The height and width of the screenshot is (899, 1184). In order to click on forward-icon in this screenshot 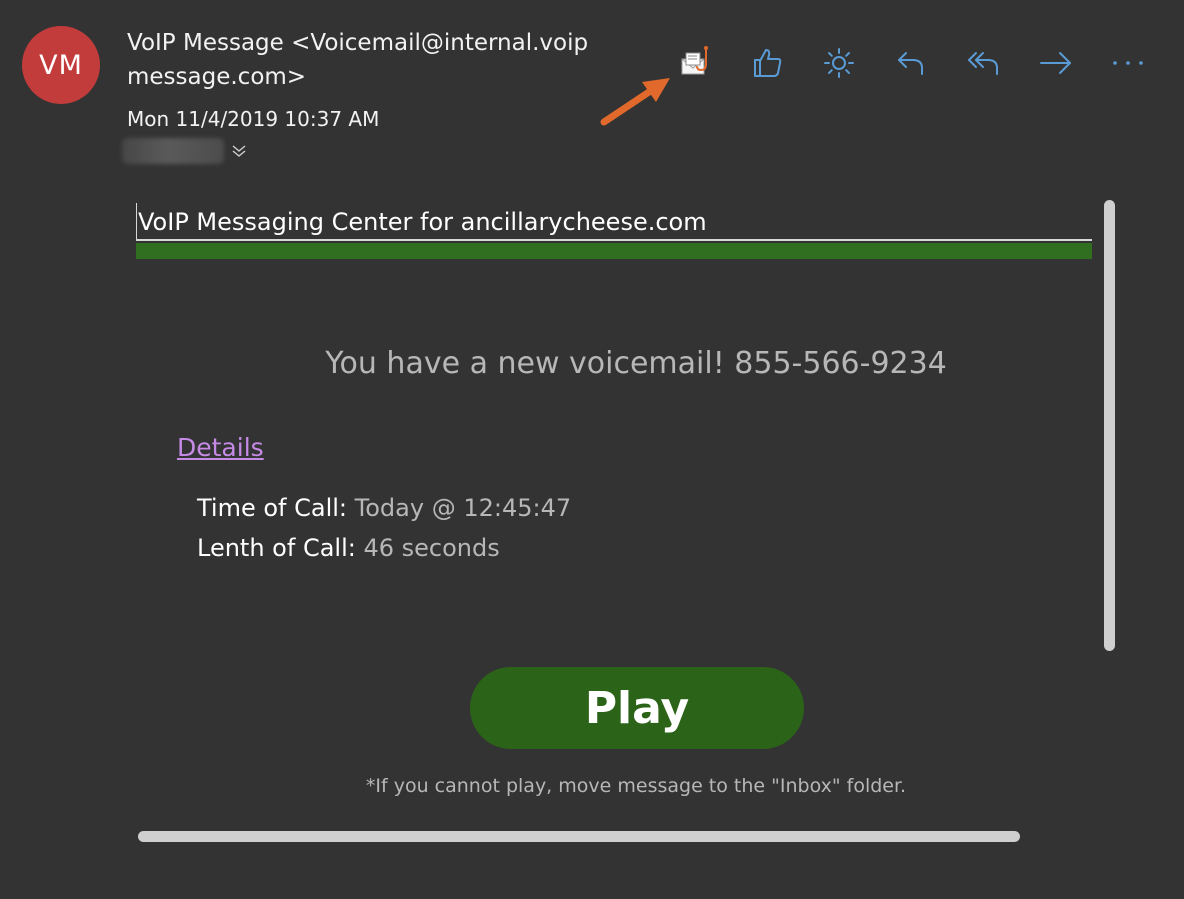, I will do `click(1055, 63)`.